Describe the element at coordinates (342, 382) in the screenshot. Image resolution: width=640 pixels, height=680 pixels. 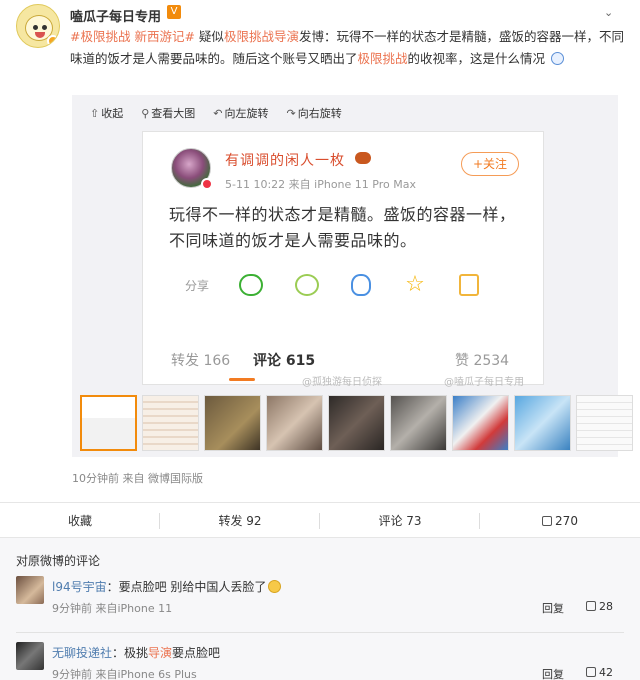
I see `watermark: @孤独游每日侦探` at that location.